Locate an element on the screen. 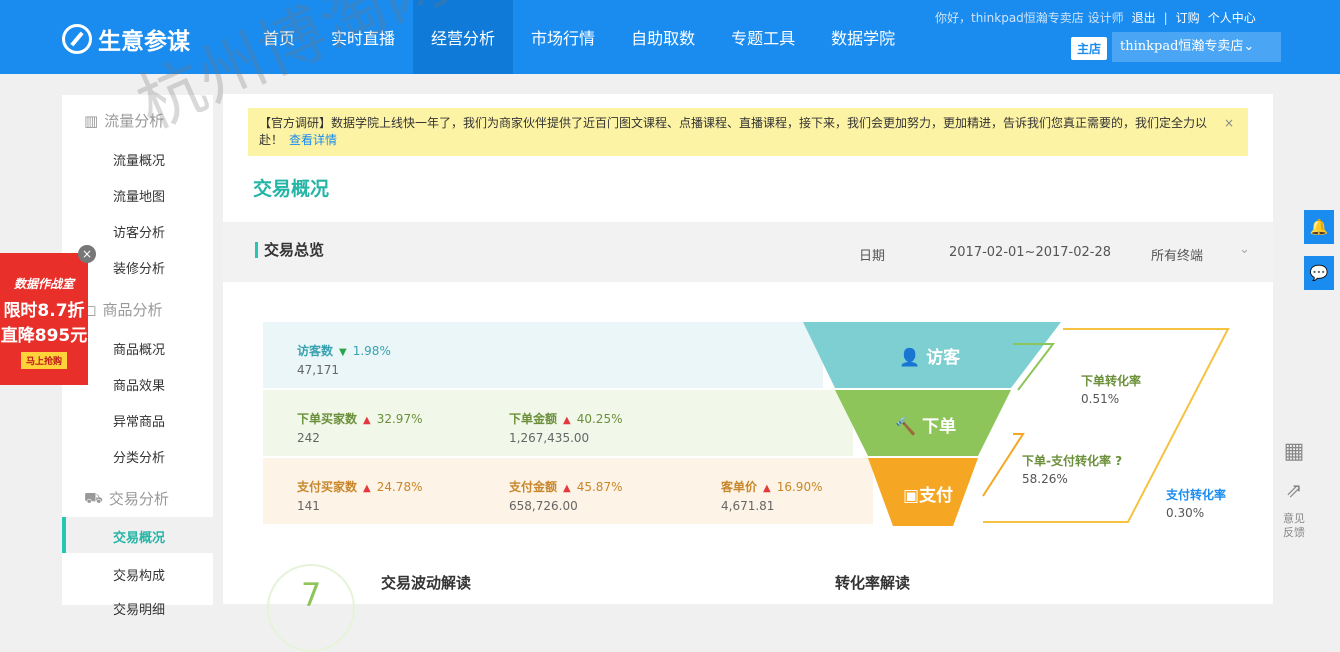  sidebar-item-visitor-analysis: 访客分析 is located at coordinates (139, 231).